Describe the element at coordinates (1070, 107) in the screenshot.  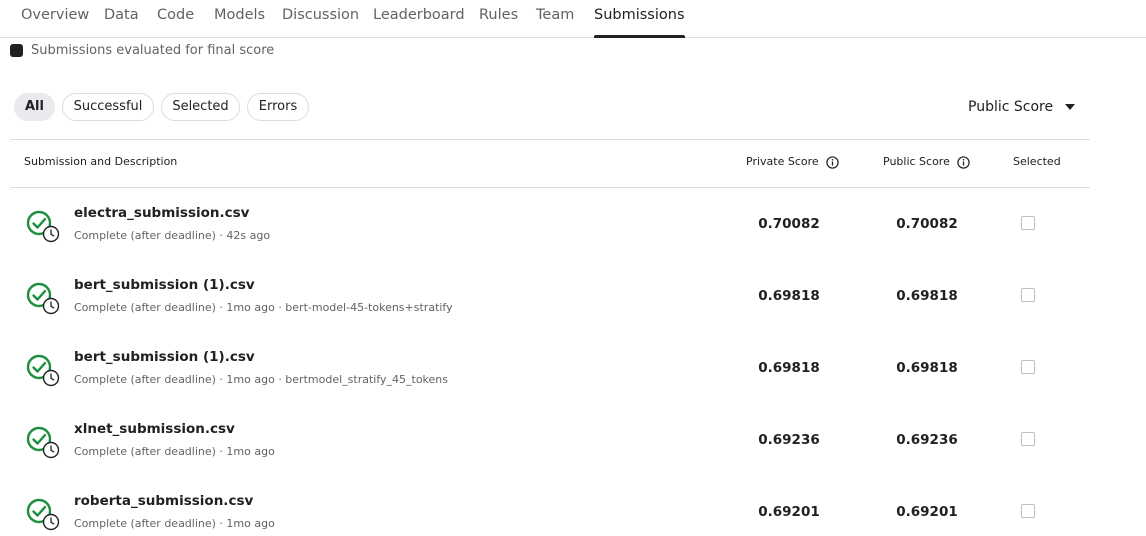
I see `caret-down-icon` at that location.